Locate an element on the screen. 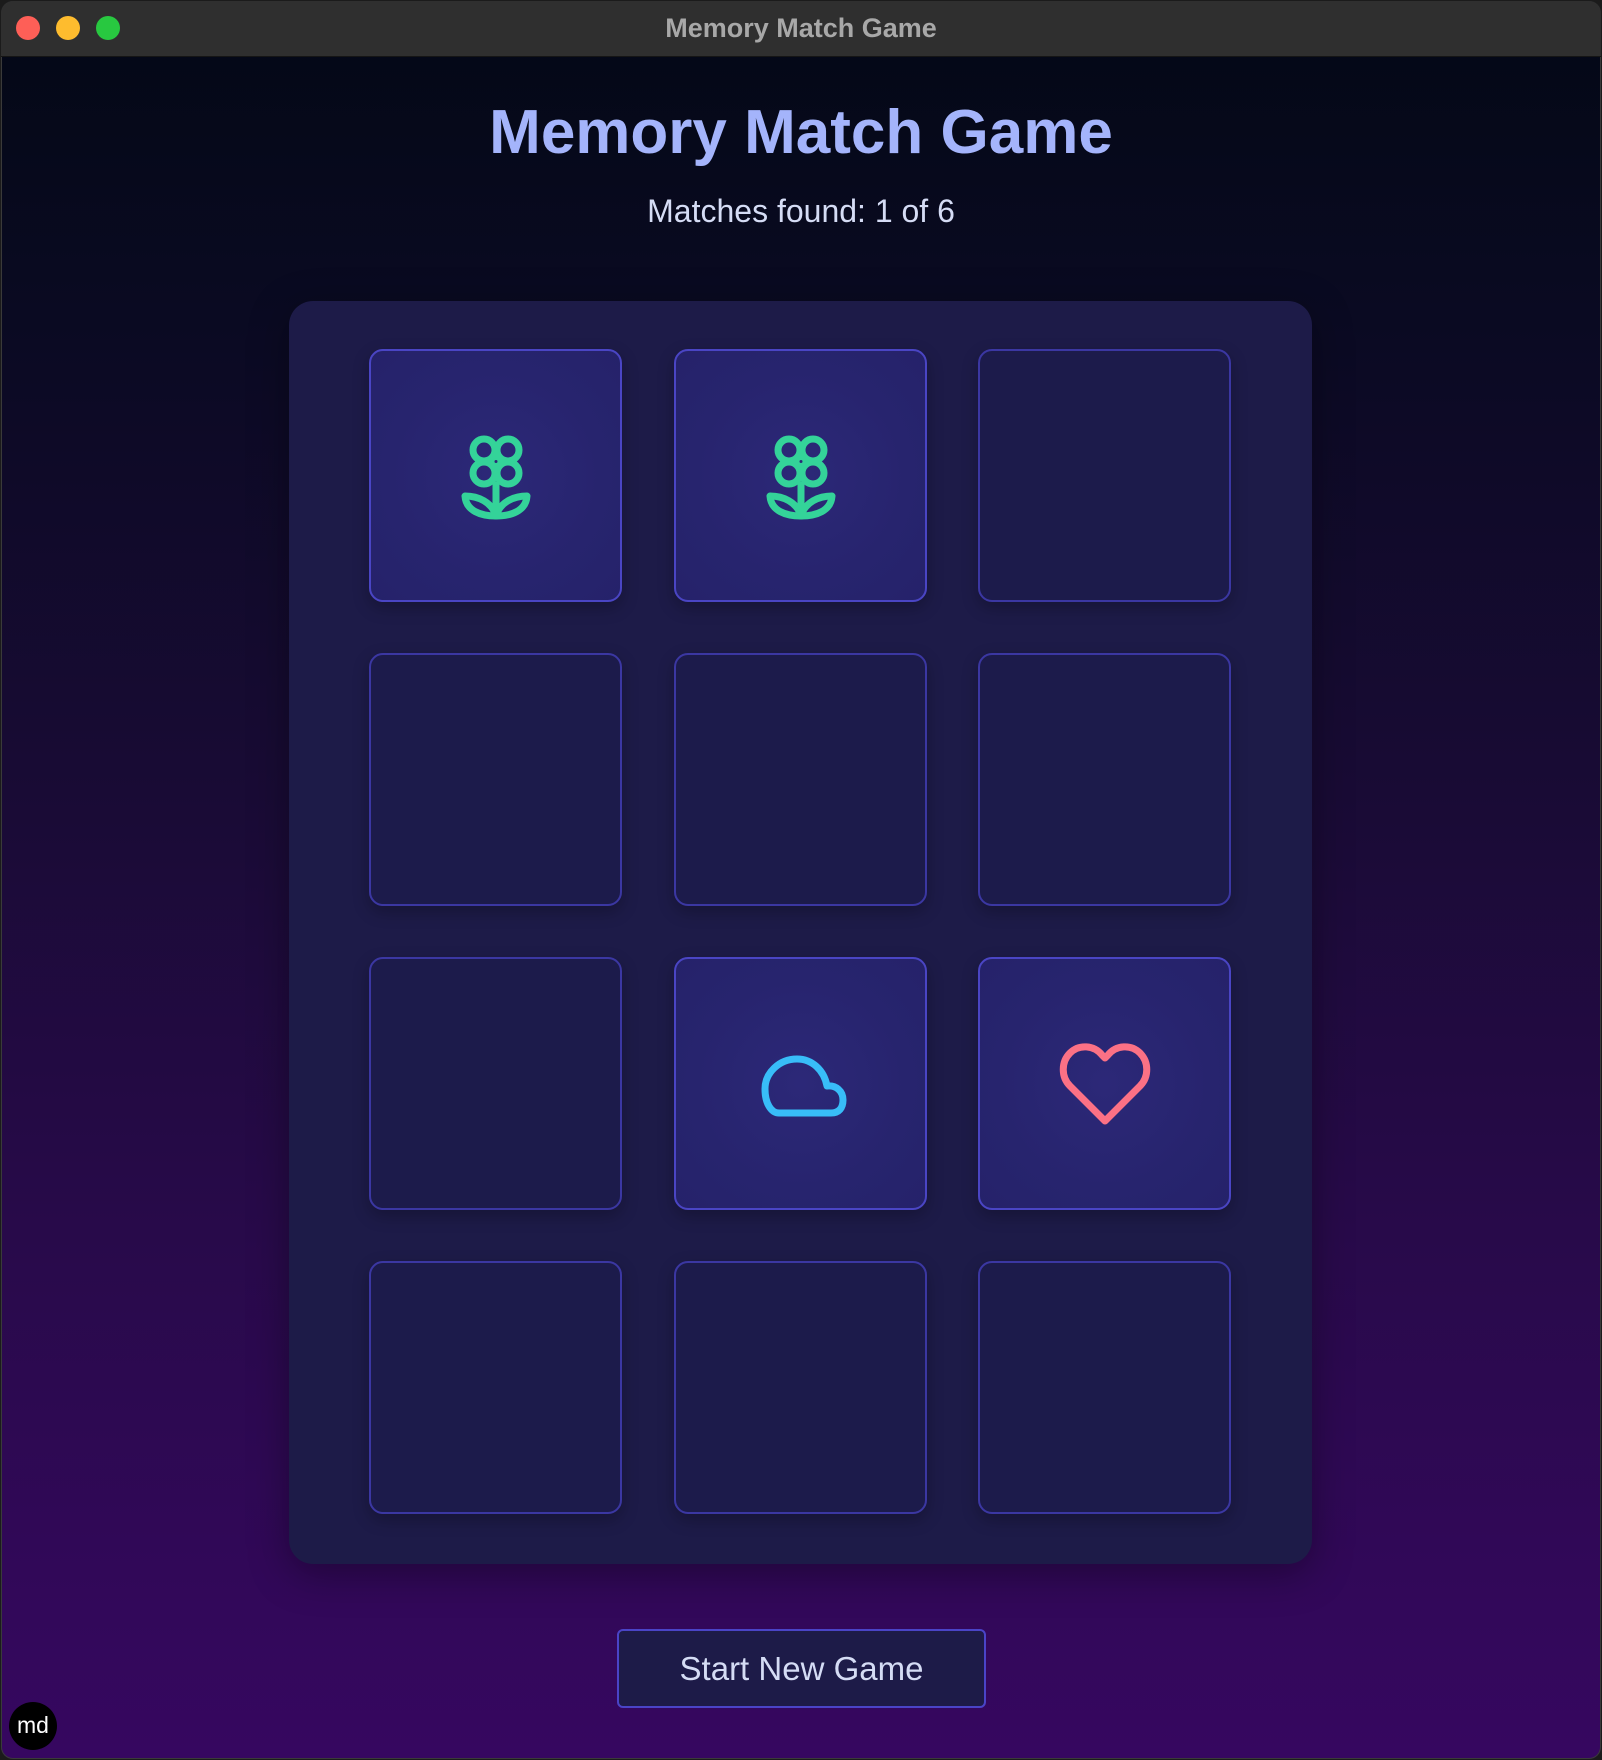 The image size is (1602, 1760). card-r1-c1 is located at coordinates (495, 475).